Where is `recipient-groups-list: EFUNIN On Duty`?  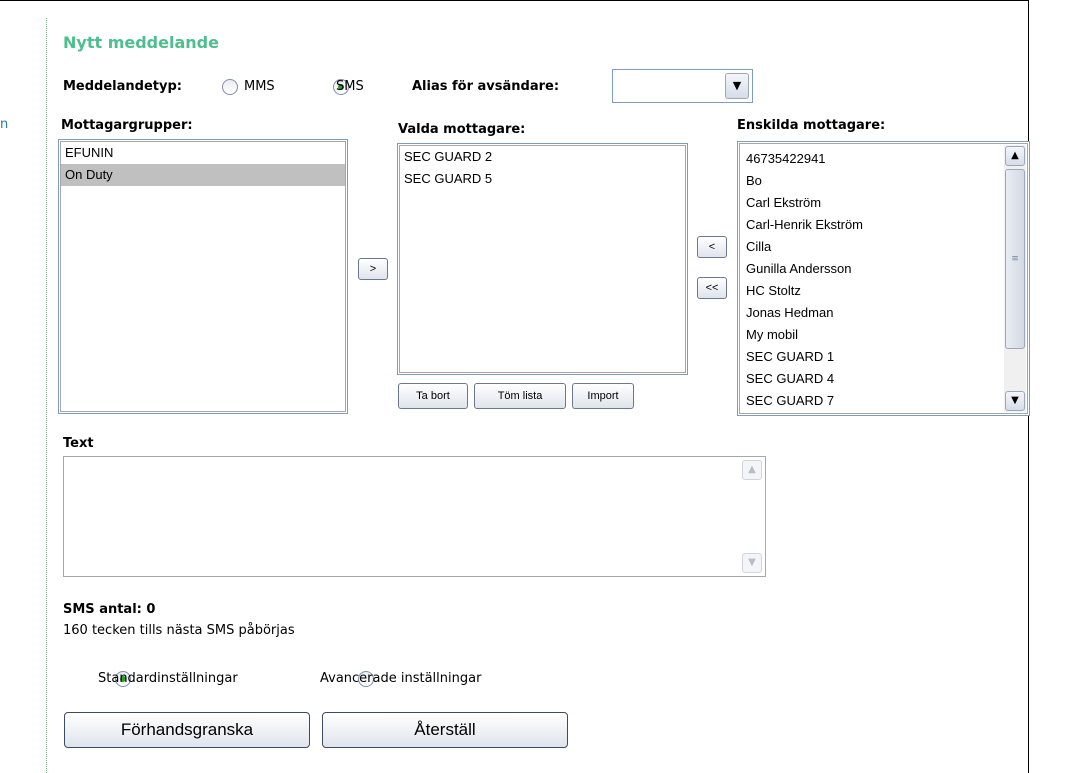 recipient-groups-list: EFUNIN On Duty is located at coordinates (203, 276).